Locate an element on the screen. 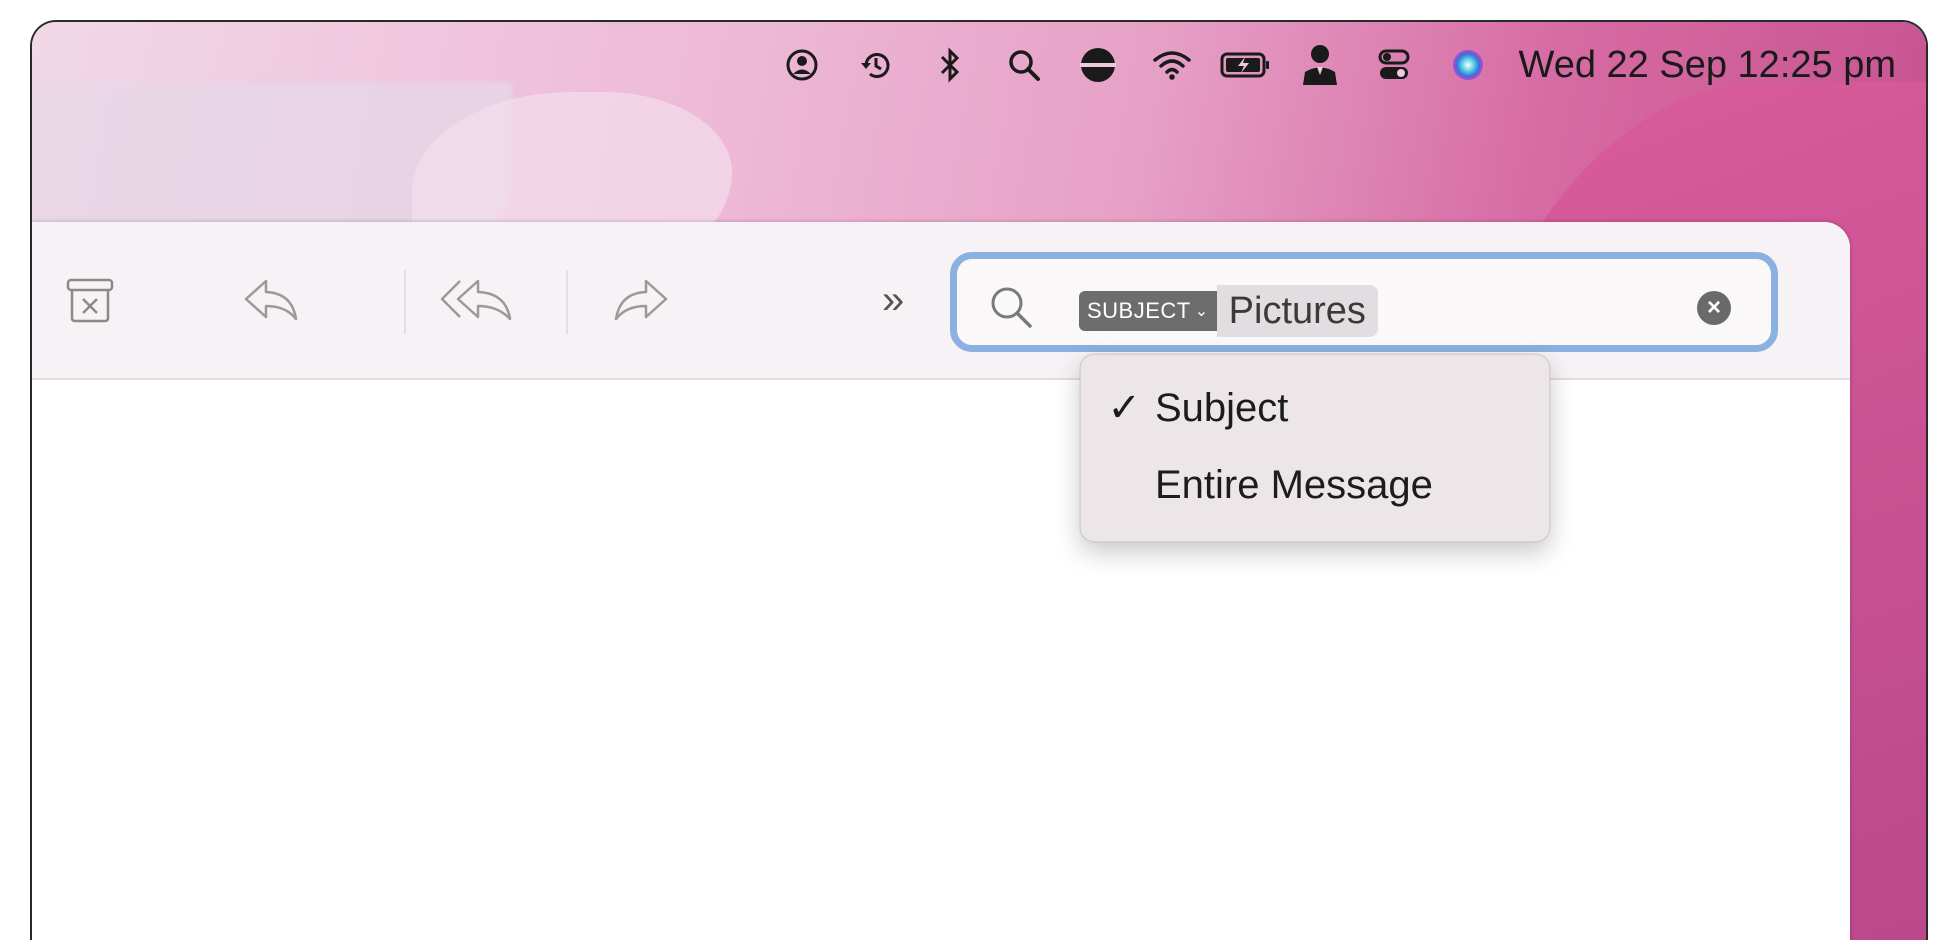  user-circle-icon is located at coordinates (802, 65).